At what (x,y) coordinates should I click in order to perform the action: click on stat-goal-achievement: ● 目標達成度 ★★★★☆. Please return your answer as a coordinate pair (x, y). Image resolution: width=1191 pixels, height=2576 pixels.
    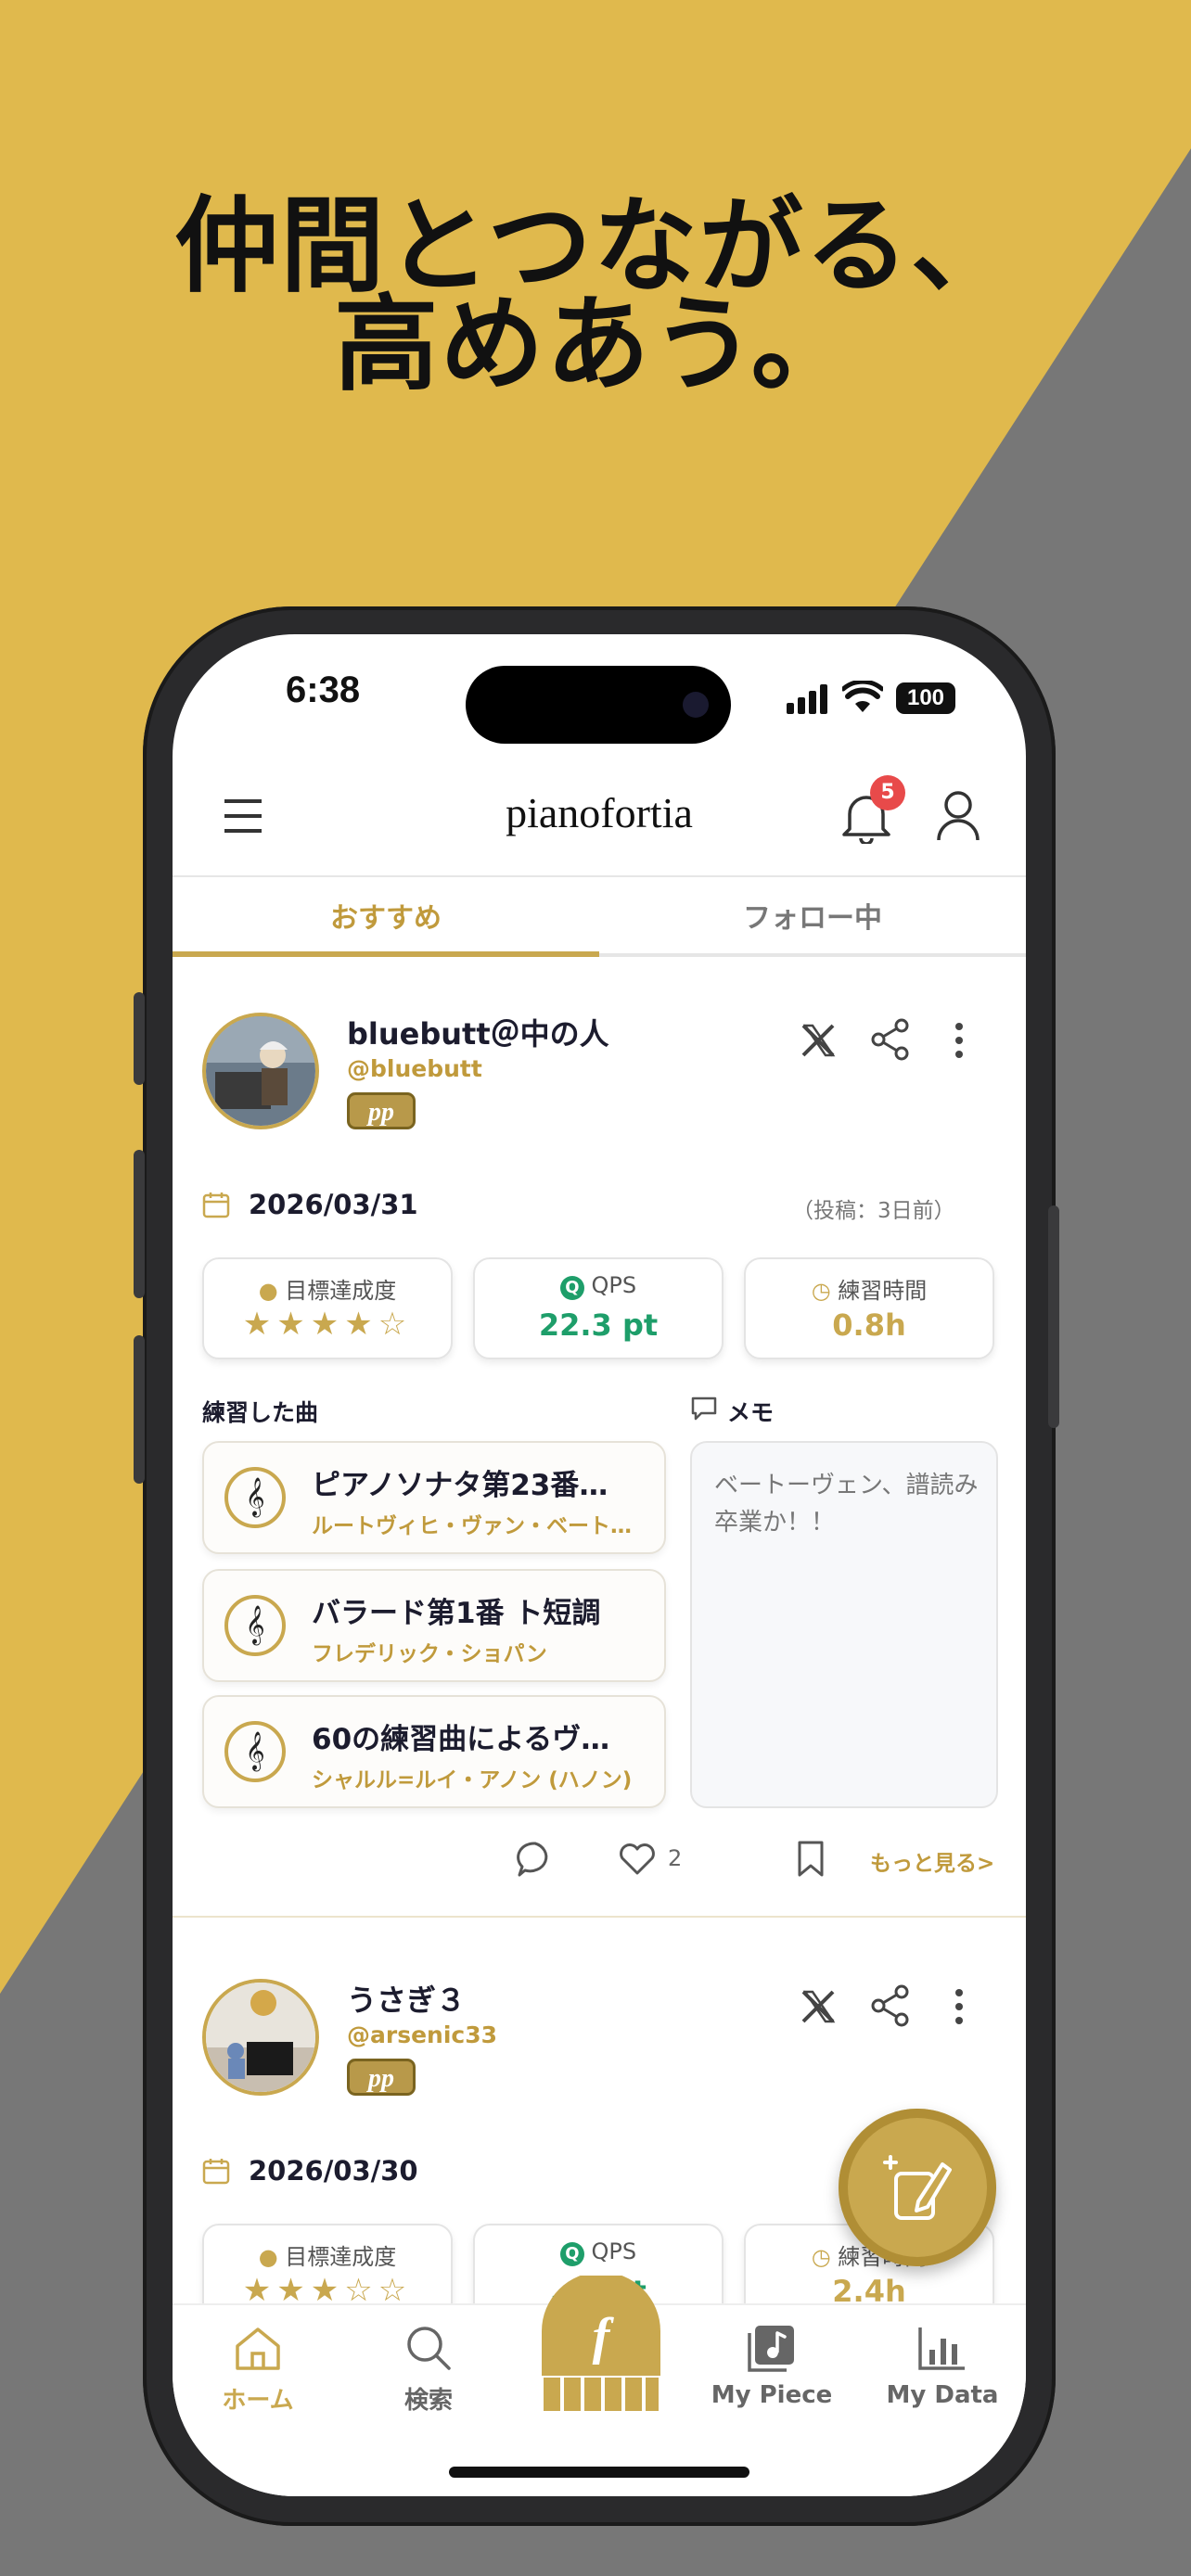
    Looking at the image, I should click on (327, 1308).